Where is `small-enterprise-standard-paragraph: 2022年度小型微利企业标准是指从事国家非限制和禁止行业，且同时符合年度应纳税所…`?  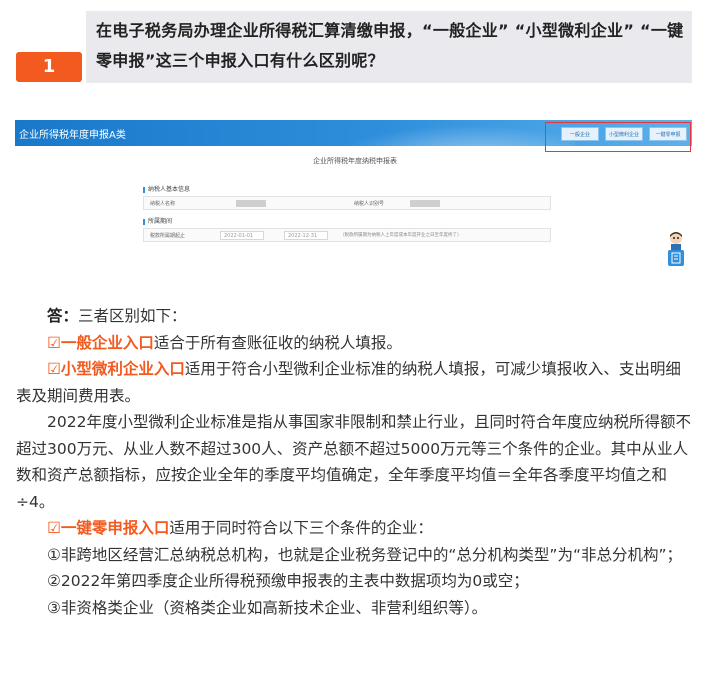 small-enterprise-standard-paragraph: 2022年度小型微利企业标准是指从事国家非限制和禁止行业，且同时符合年度应纳税所… is located at coordinates (353, 462).